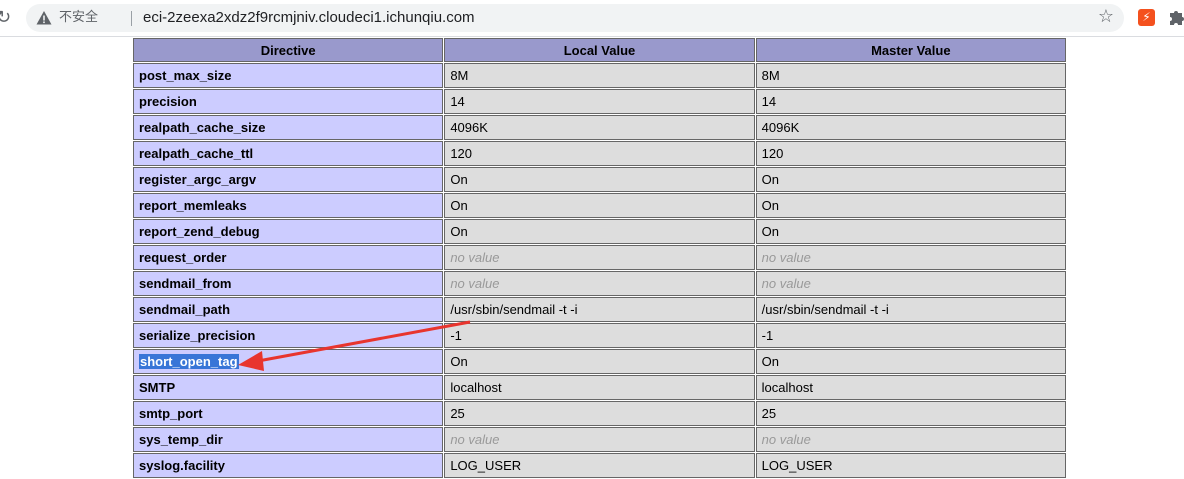  Describe the element at coordinates (288, 205) in the screenshot. I see `directive-name: report_memleaks` at that location.